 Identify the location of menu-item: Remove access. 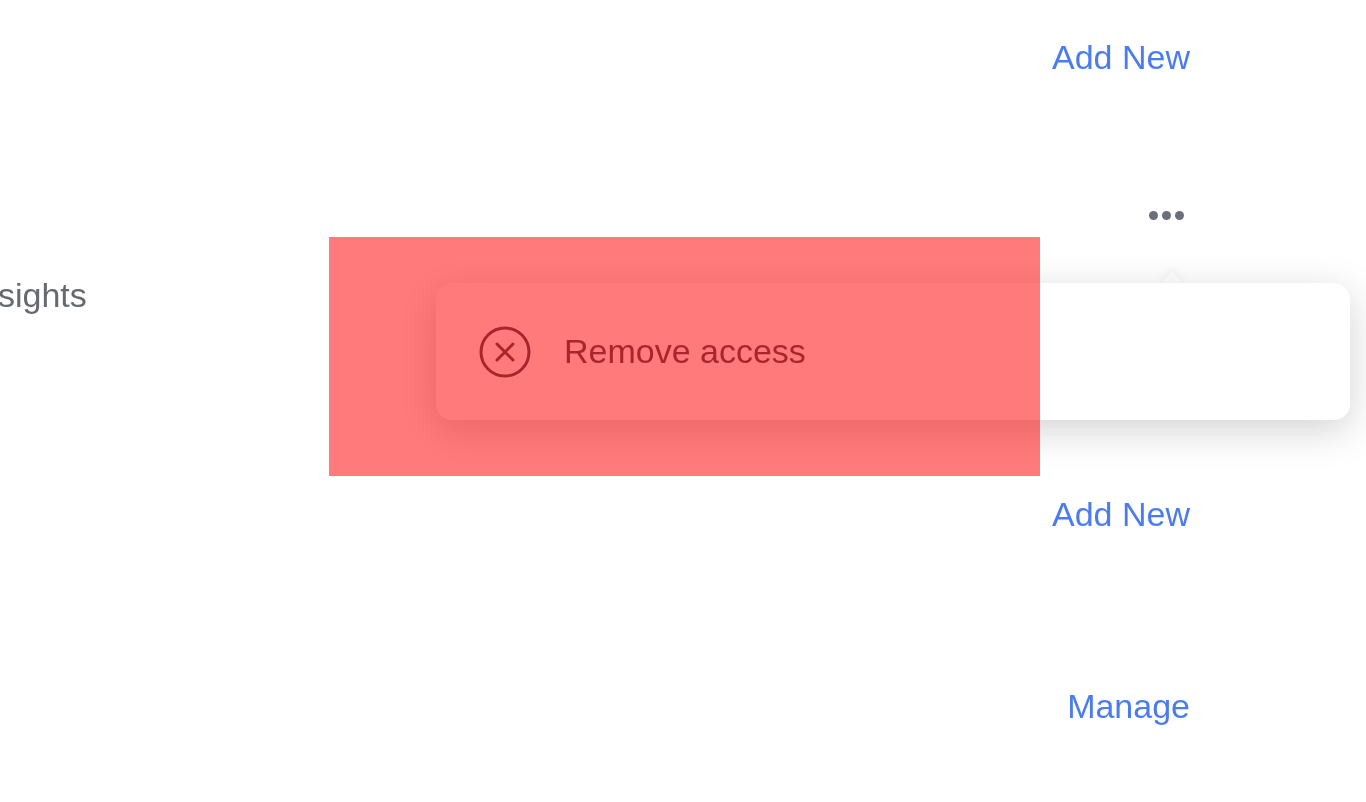
(893, 351).